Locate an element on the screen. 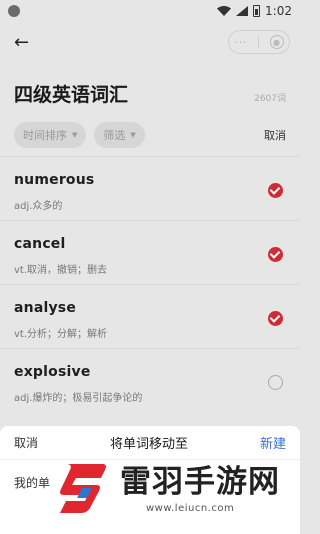 The image size is (320, 534). site-watermark: 雷羽手游网 www.leiucn.com is located at coordinates (174, 485).